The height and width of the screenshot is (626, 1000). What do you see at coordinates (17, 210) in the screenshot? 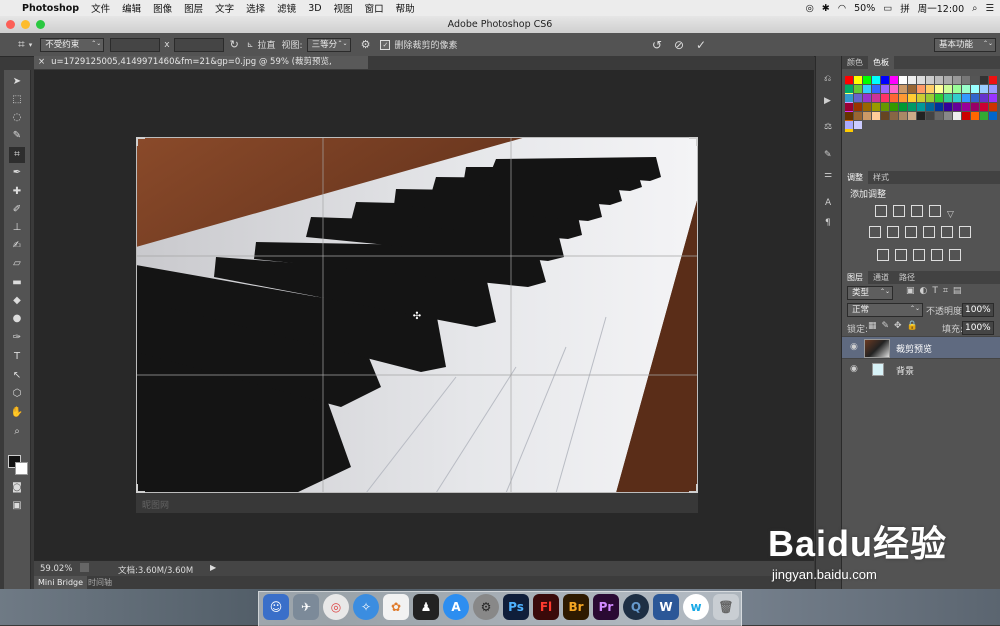
I see `brush-tool-icon: ✐` at bounding box center [17, 210].